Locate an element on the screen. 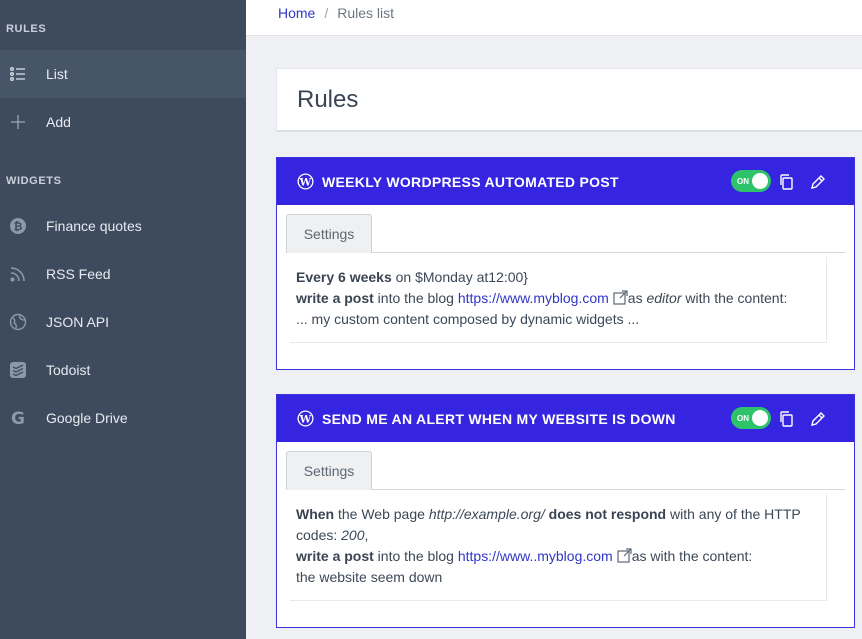  sidebar-item-label: List is located at coordinates (57, 74).